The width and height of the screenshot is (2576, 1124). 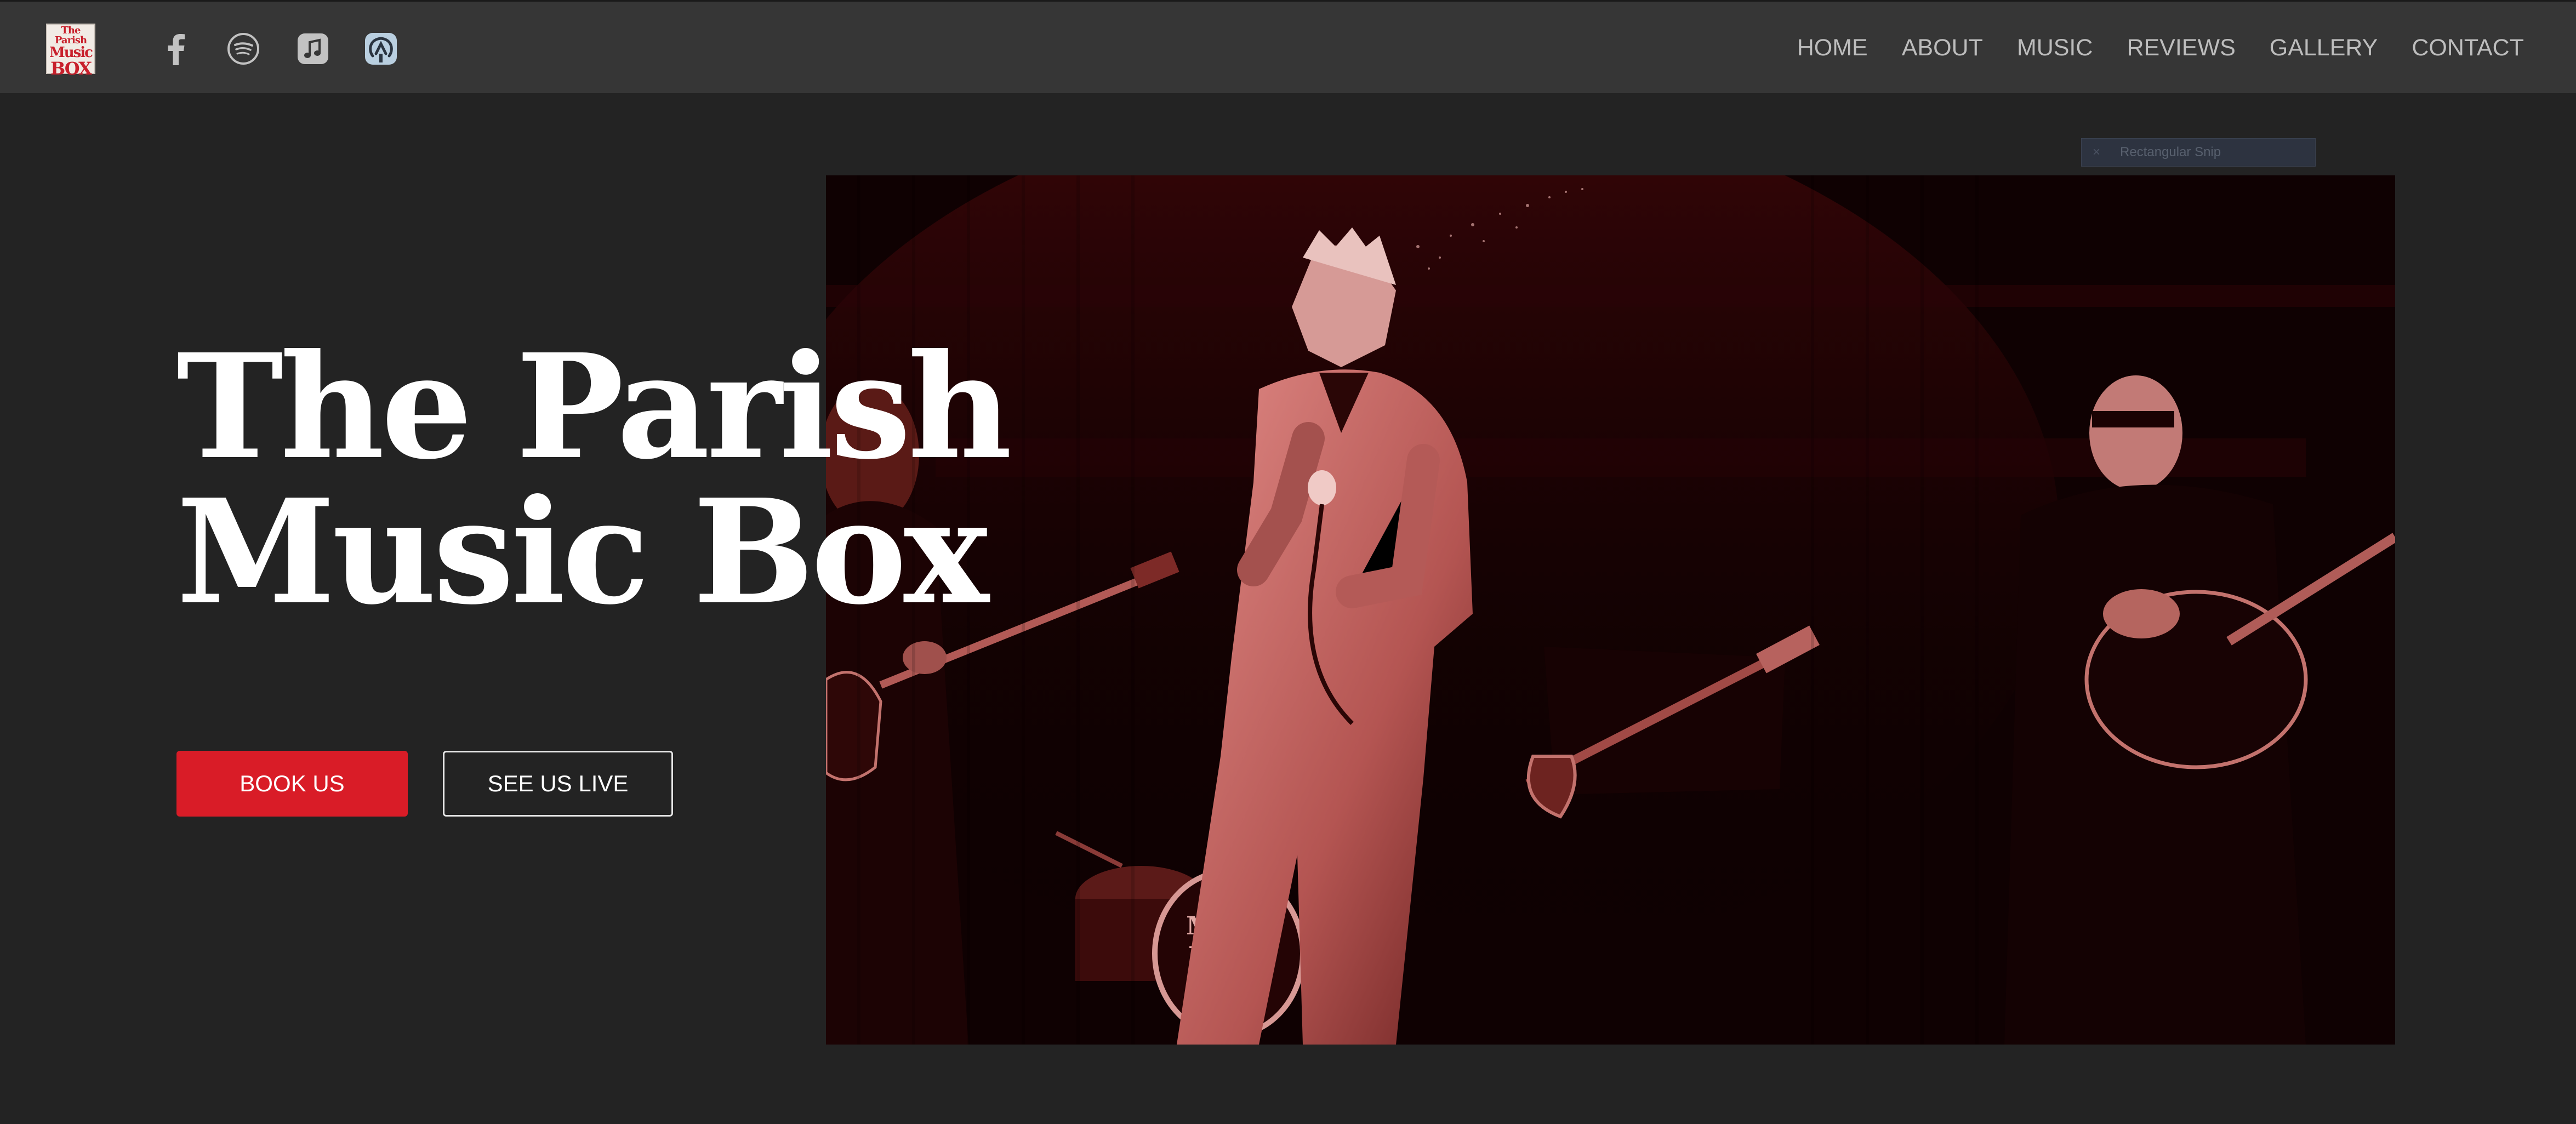 I want to click on book-us-button: BOOK US, so click(x=292, y=784).